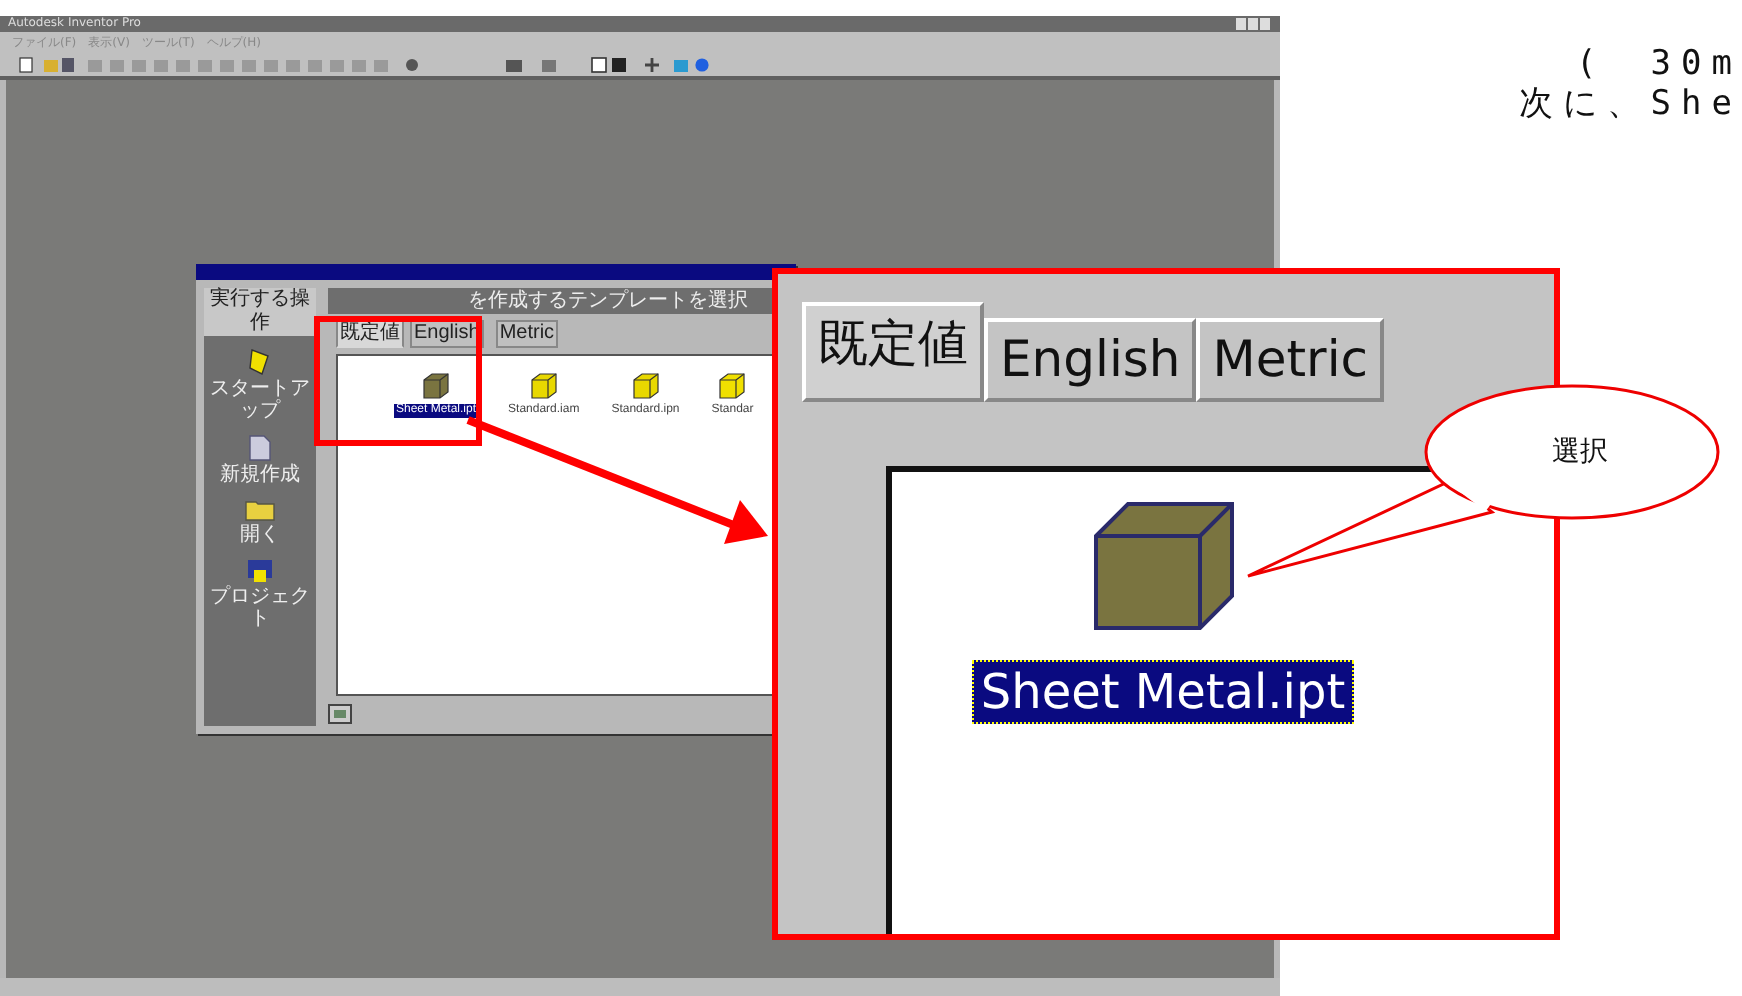 The image size is (1742, 996). Describe the element at coordinates (340, 714) in the screenshot. I see `small-button-icon` at that location.